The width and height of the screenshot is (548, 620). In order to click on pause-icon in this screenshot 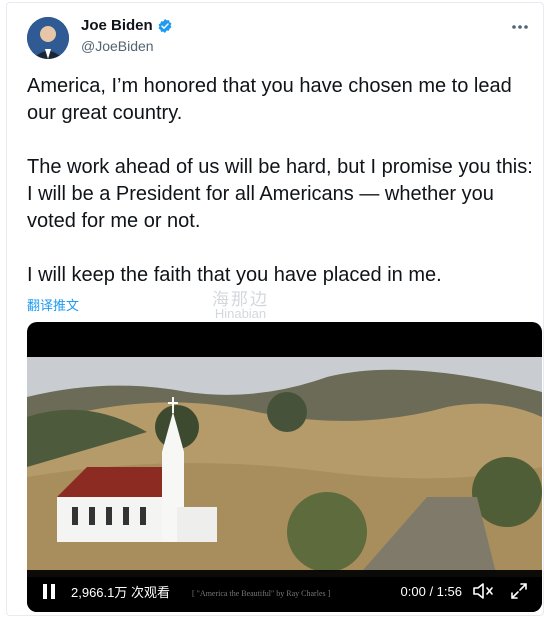, I will do `click(49, 591)`.